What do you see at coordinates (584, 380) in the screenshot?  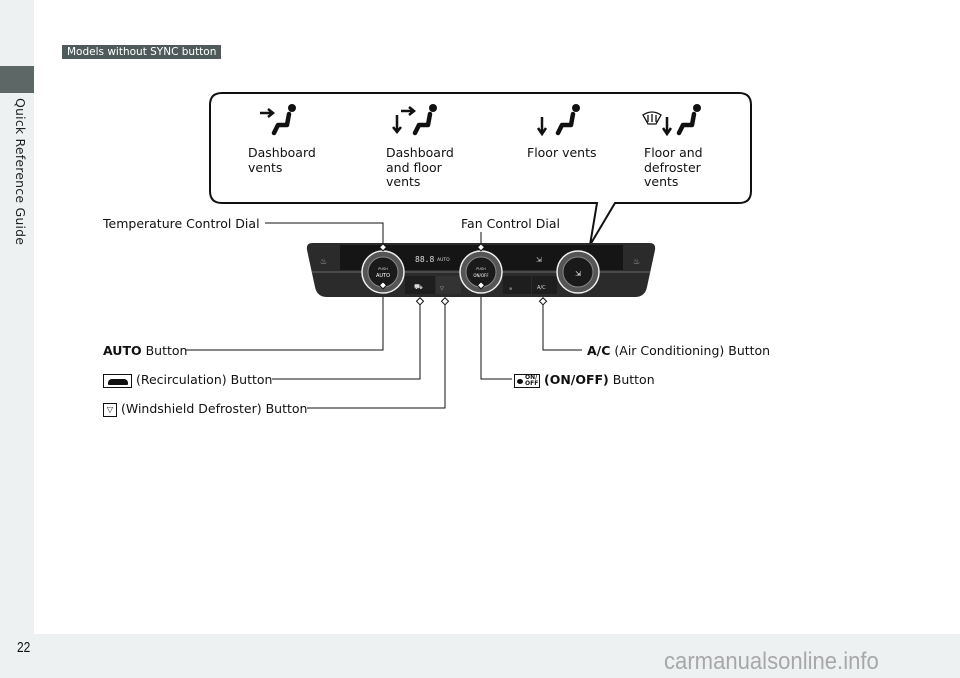 I see `onoff-button-label: ON/OFF (ON/OFF) Button` at bounding box center [584, 380].